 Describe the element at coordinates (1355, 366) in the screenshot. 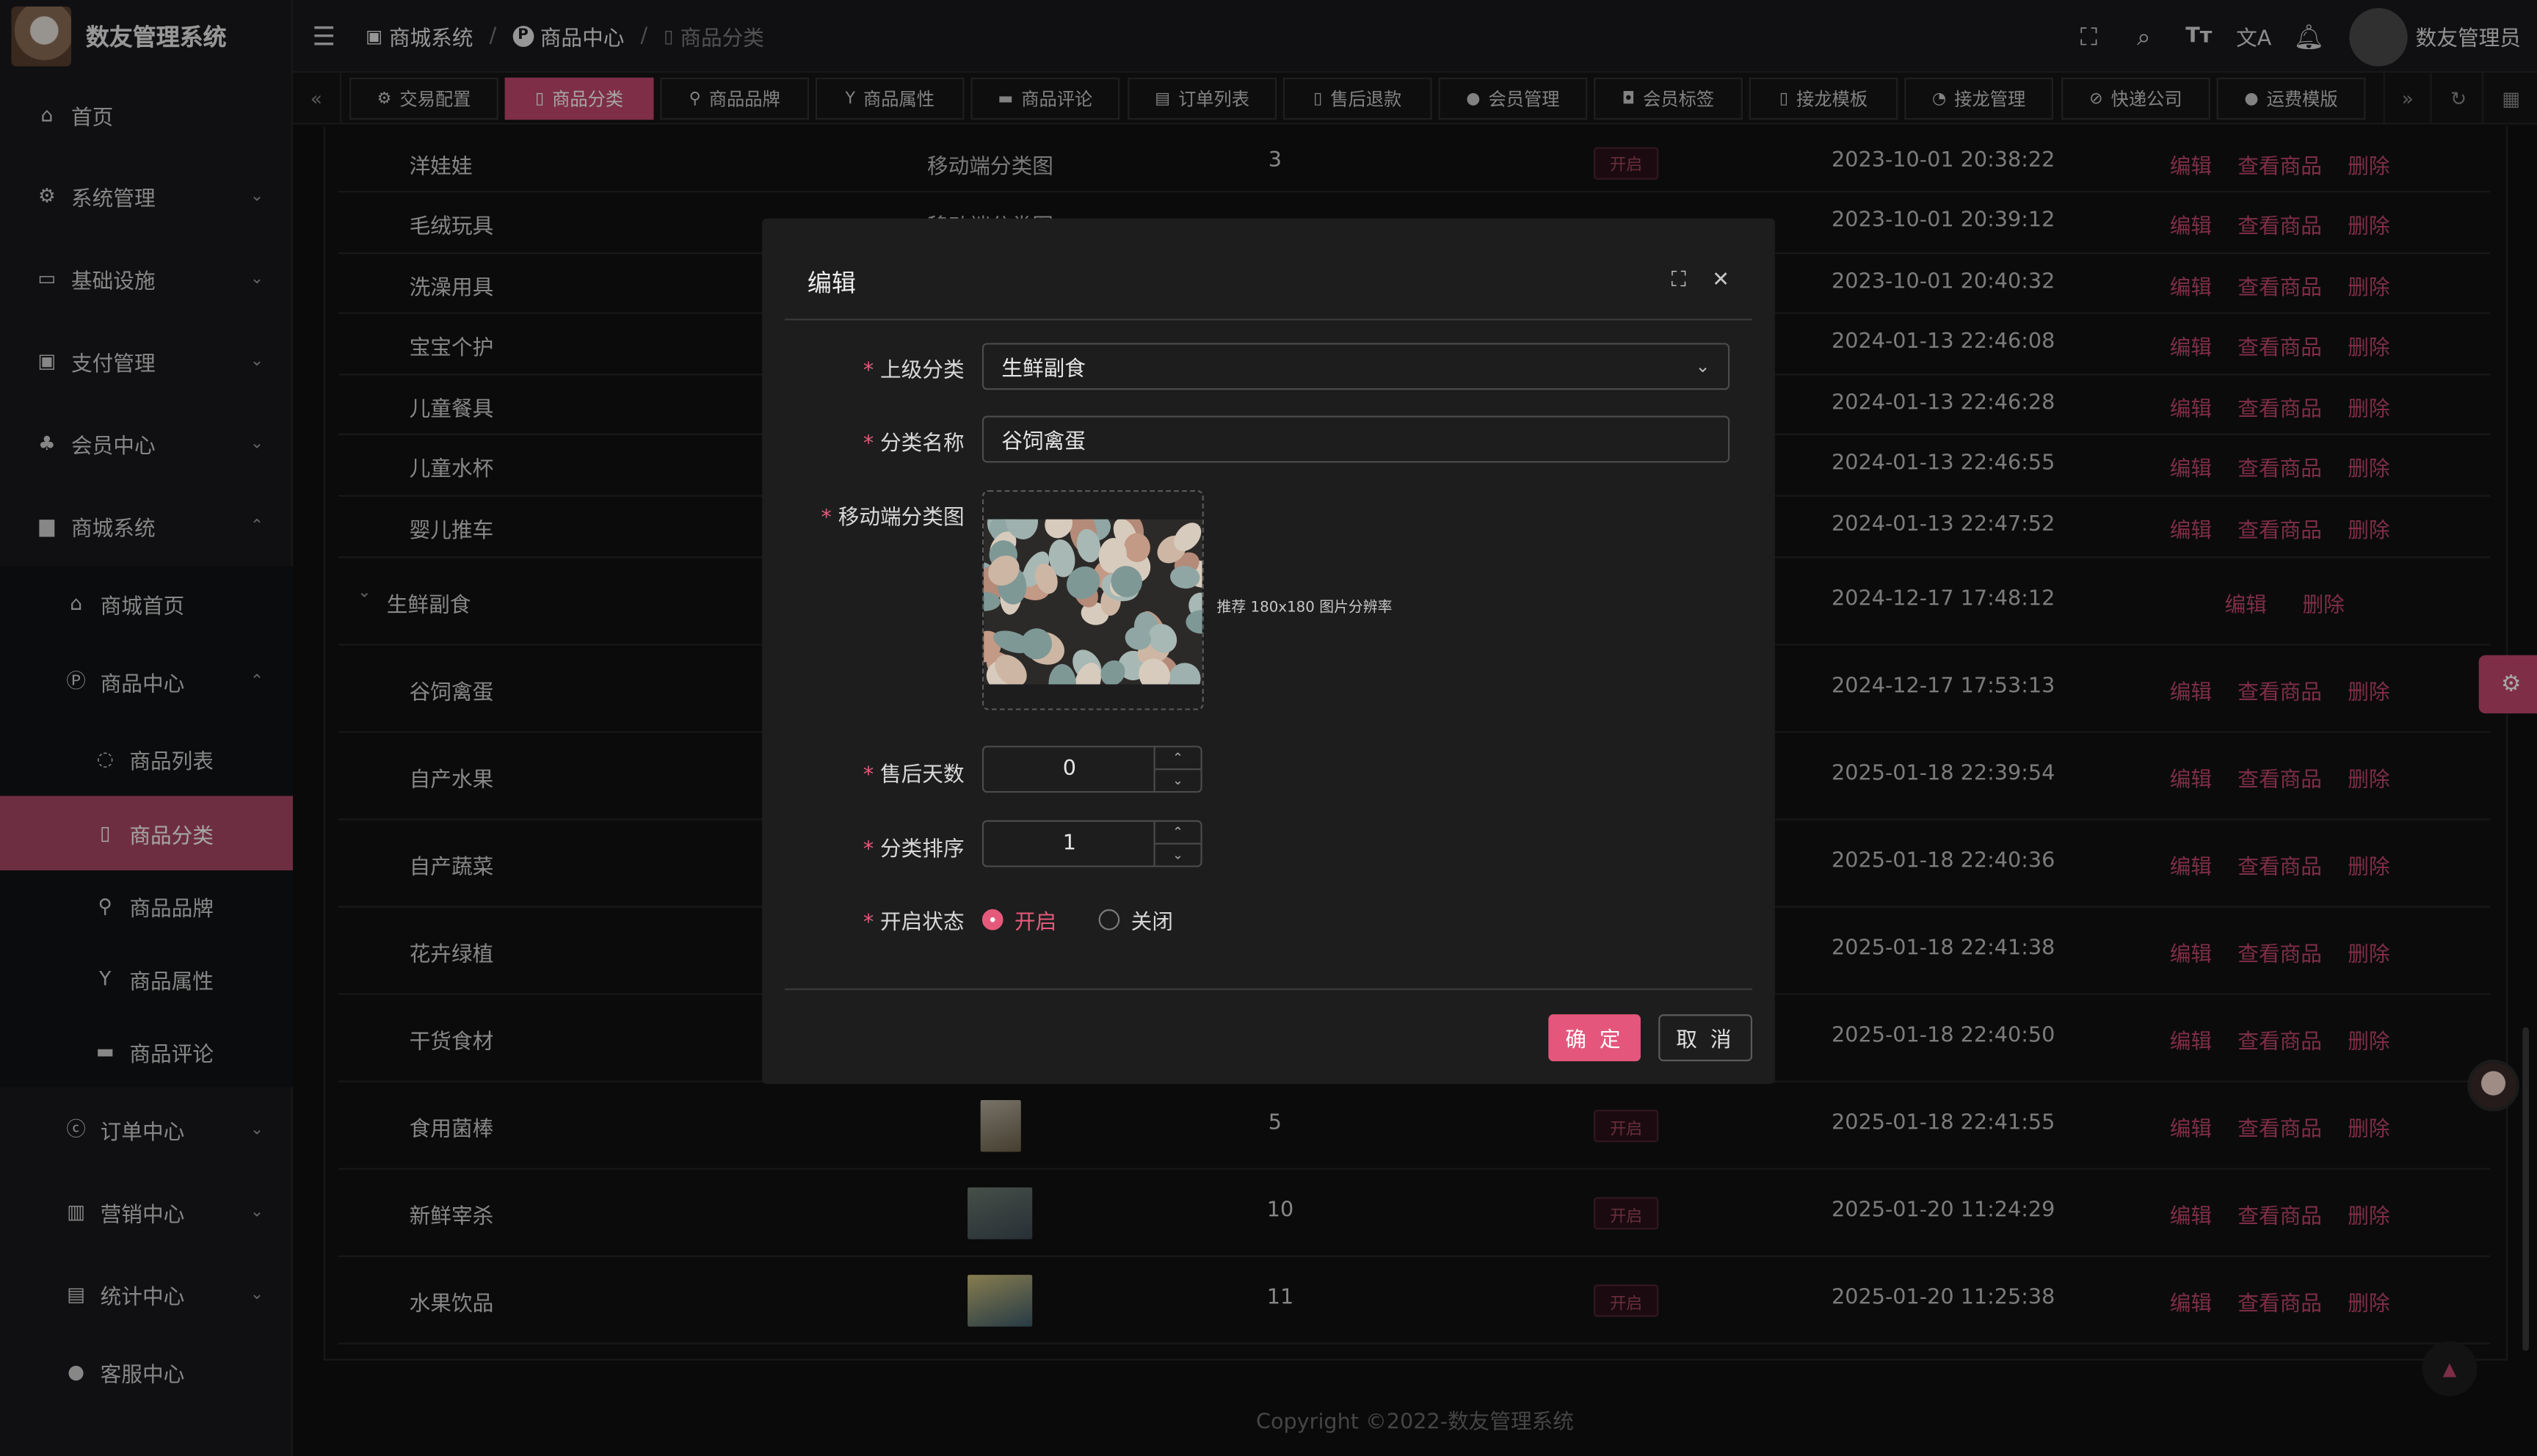

I see `parent-category-select: 生鲜副食 ⌄` at that location.